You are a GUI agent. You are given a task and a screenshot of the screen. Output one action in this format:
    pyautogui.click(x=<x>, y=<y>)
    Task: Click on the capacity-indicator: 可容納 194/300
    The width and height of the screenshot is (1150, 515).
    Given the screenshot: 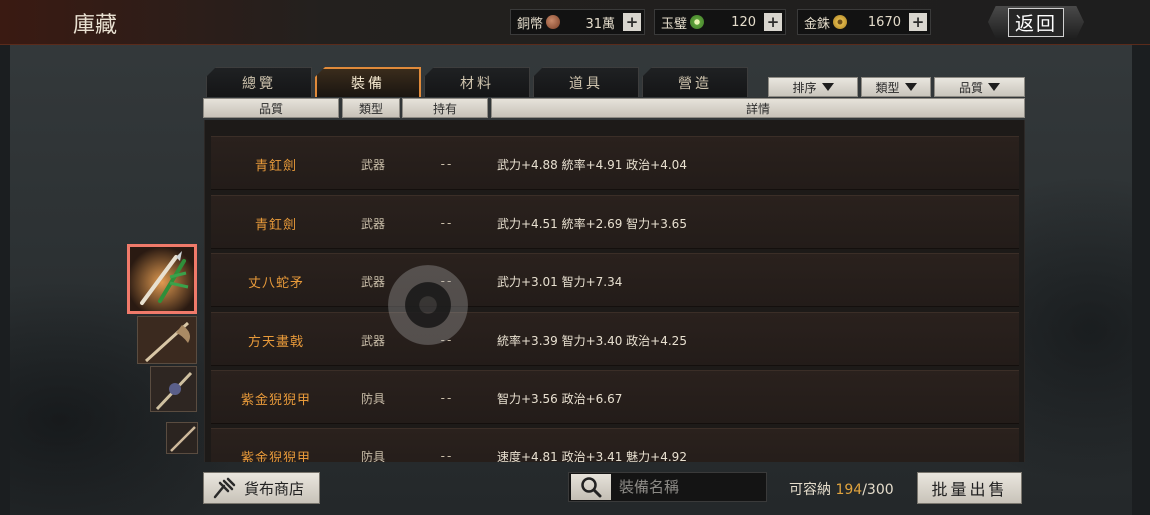 What is the action you would take?
    pyautogui.click(x=841, y=489)
    